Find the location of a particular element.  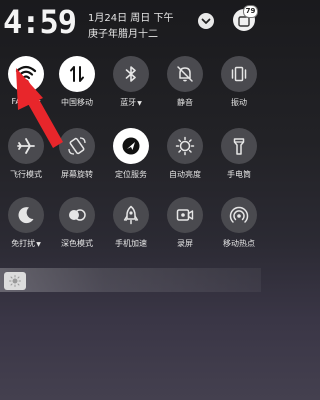

airplane-icon is located at coordinates (26, 146).